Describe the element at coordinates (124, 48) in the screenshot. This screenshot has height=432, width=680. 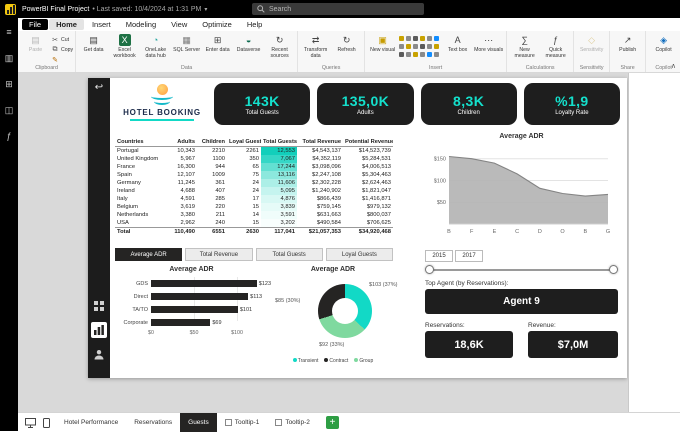
I see `excel-workbook-button: X Excel workbook` at that location.